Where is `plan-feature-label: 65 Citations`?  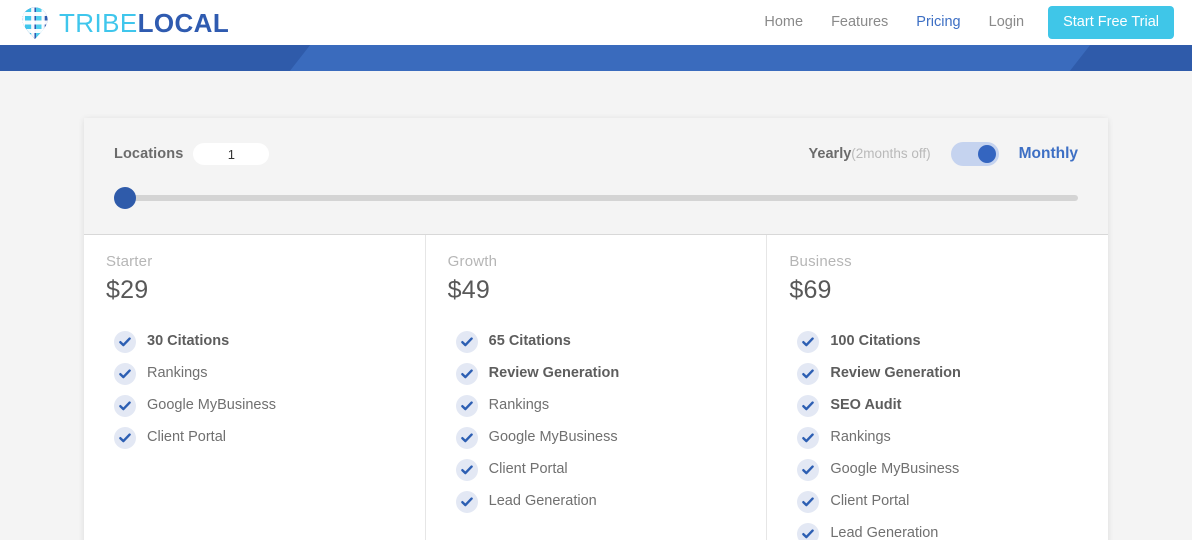 plan-feature-label: 65 Citations is located at coordinates (529, 341).